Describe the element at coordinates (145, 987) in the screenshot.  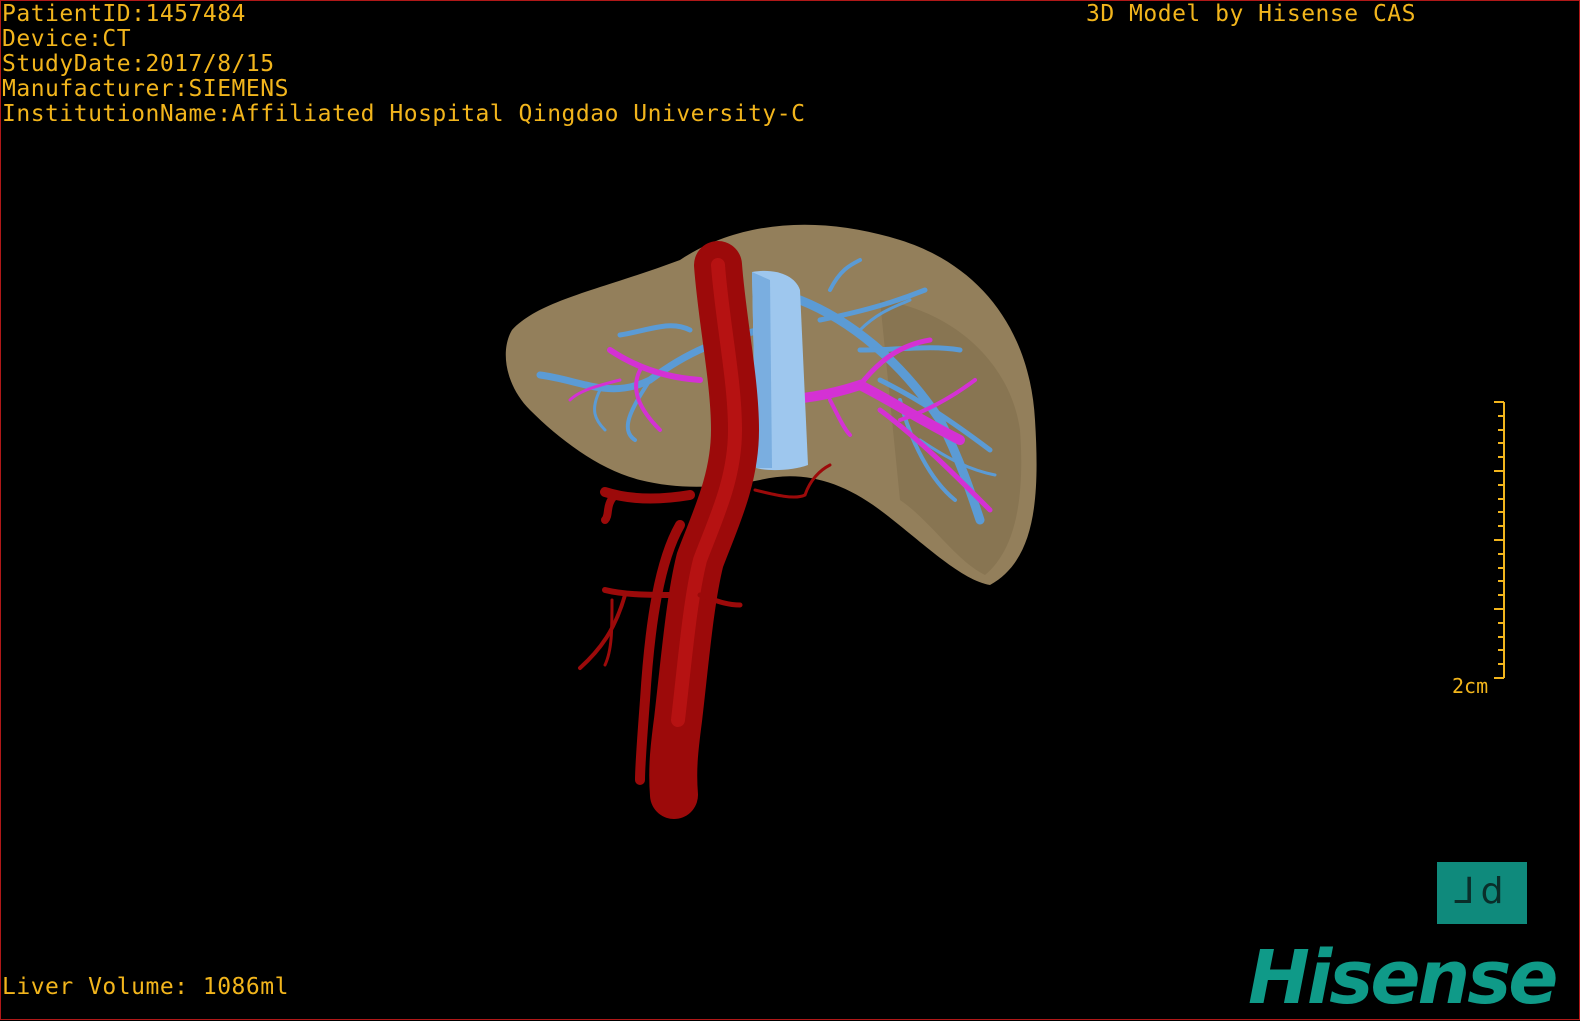
I see `liver-volume: Liver Volume: 1086ml` at that location.